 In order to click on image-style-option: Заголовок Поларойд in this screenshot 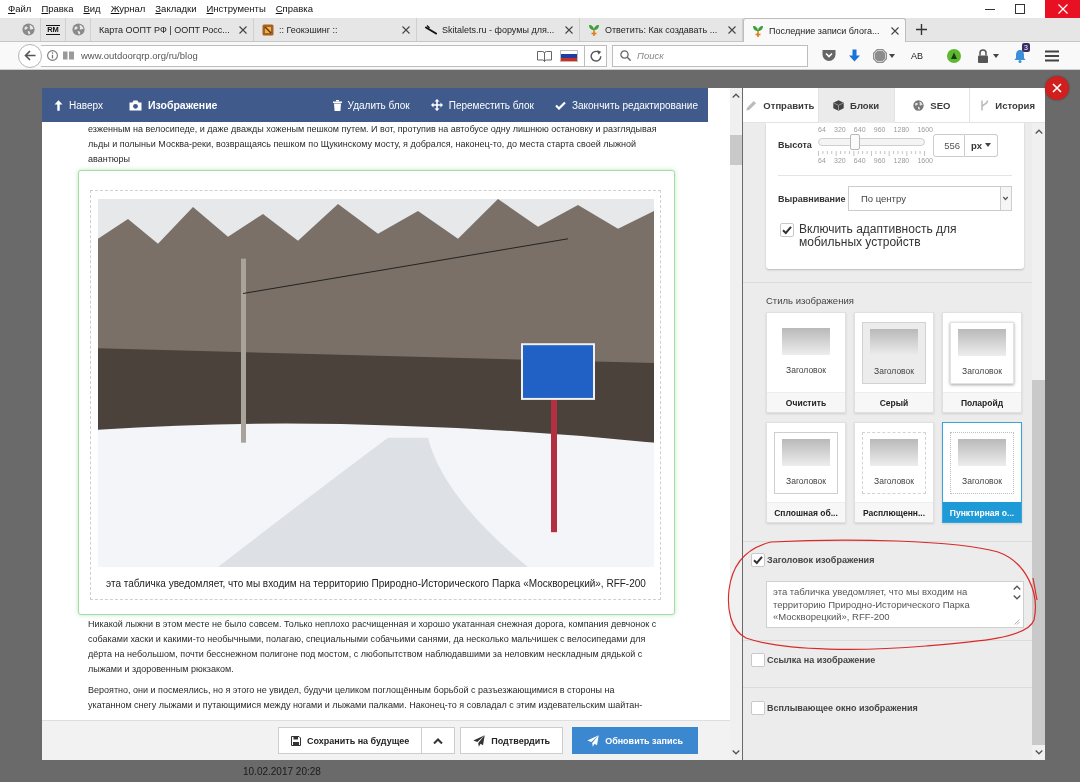, I will do `click(982, 362)`.